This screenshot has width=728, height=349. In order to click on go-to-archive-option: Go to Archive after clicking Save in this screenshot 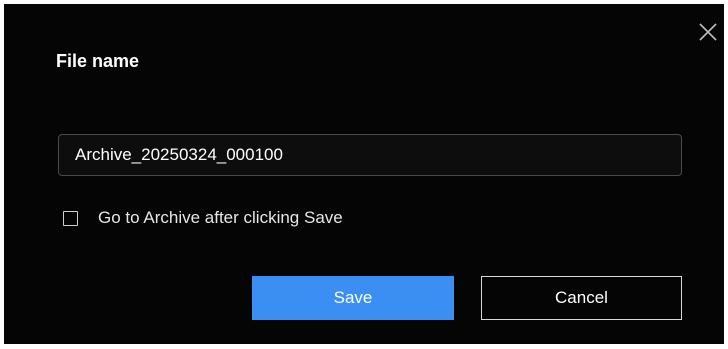, I will do `click(203, 218)`.